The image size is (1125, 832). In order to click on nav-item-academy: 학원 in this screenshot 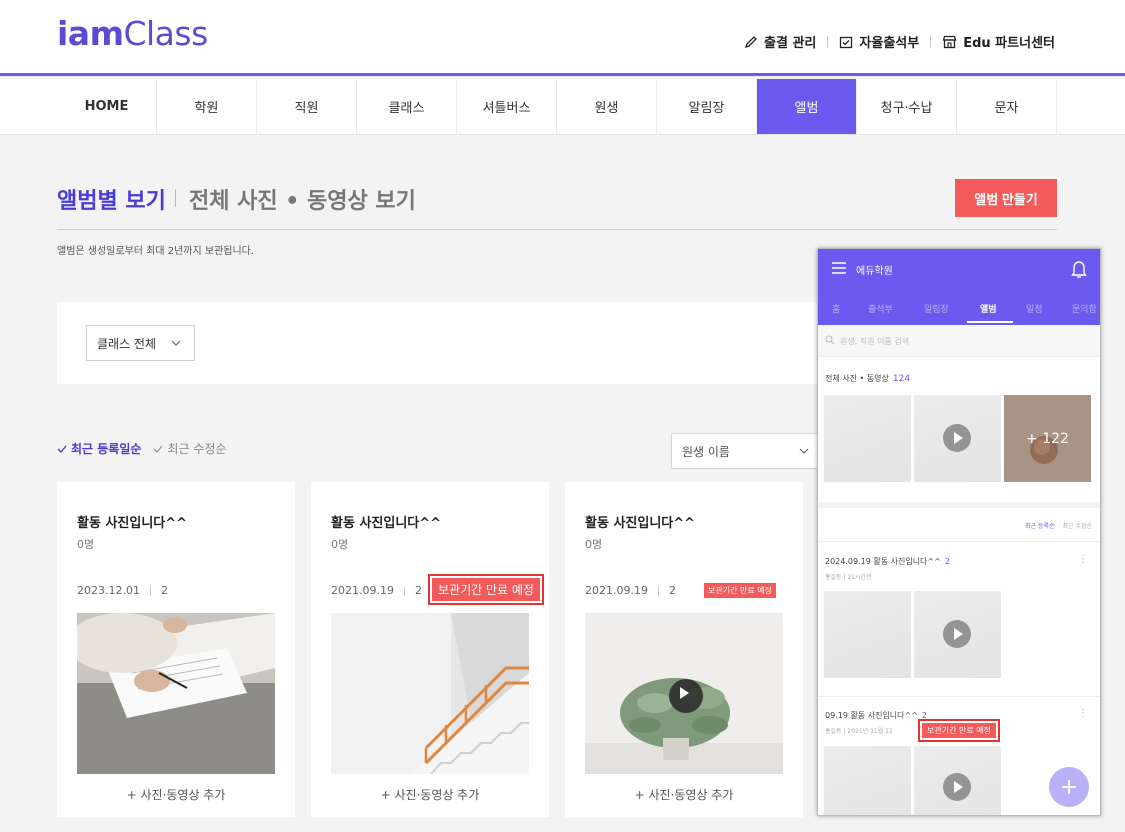, I will do `click(207, 106)`.